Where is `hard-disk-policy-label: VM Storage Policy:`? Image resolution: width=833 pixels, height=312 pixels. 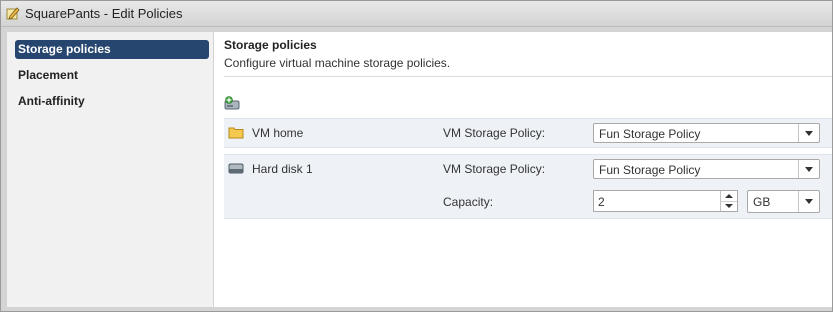 hard-disk-policy-label: VM Storage Policy: is located at coordinates (494, 169).